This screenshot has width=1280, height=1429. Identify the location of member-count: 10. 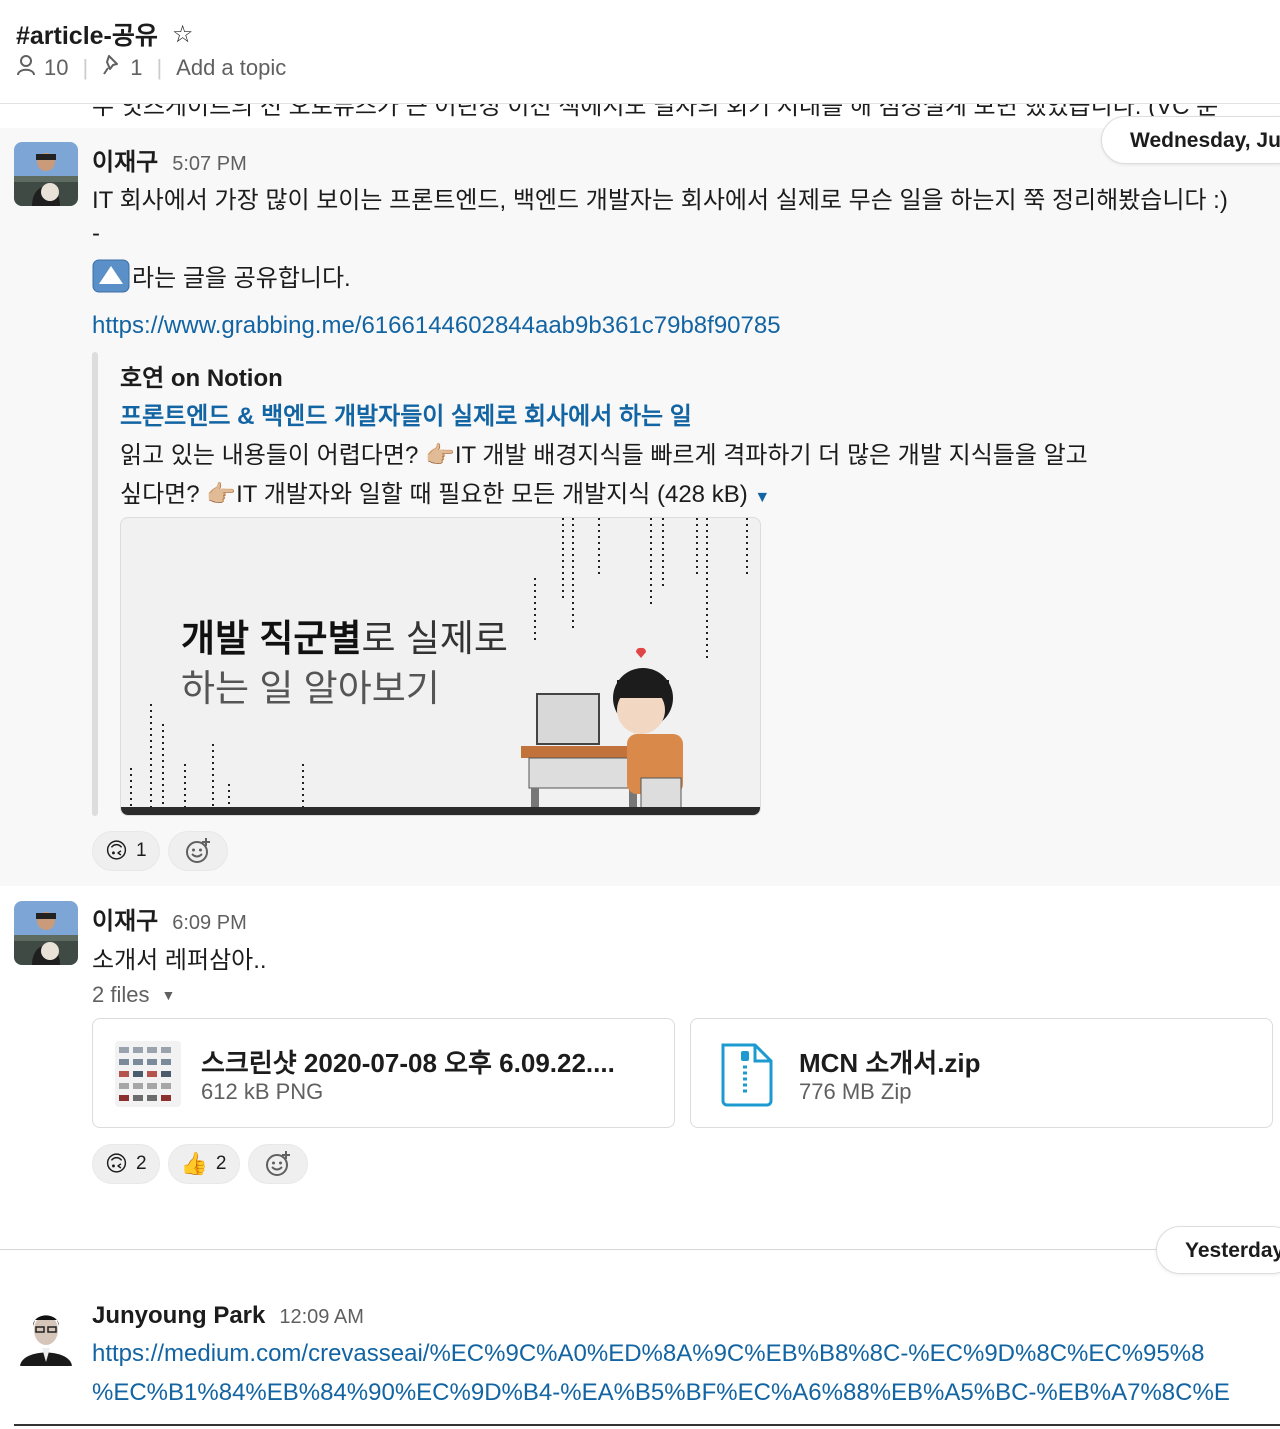
(56, 68).